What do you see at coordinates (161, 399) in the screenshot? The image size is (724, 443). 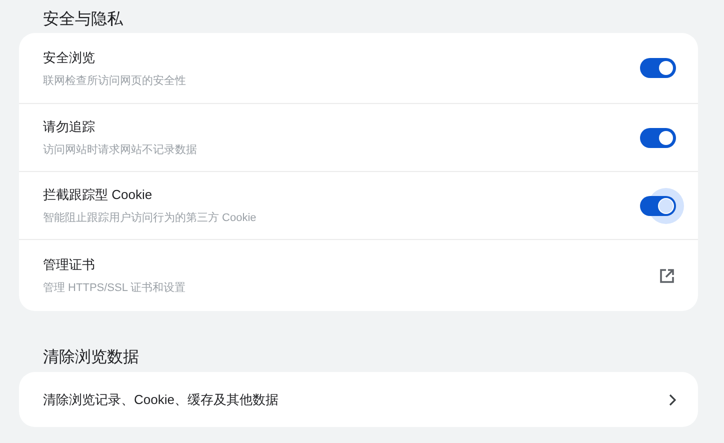 I see `setting-label: 清除浏览记录、Cookie、缓存及其他数据` at bounding box center [161, 399].